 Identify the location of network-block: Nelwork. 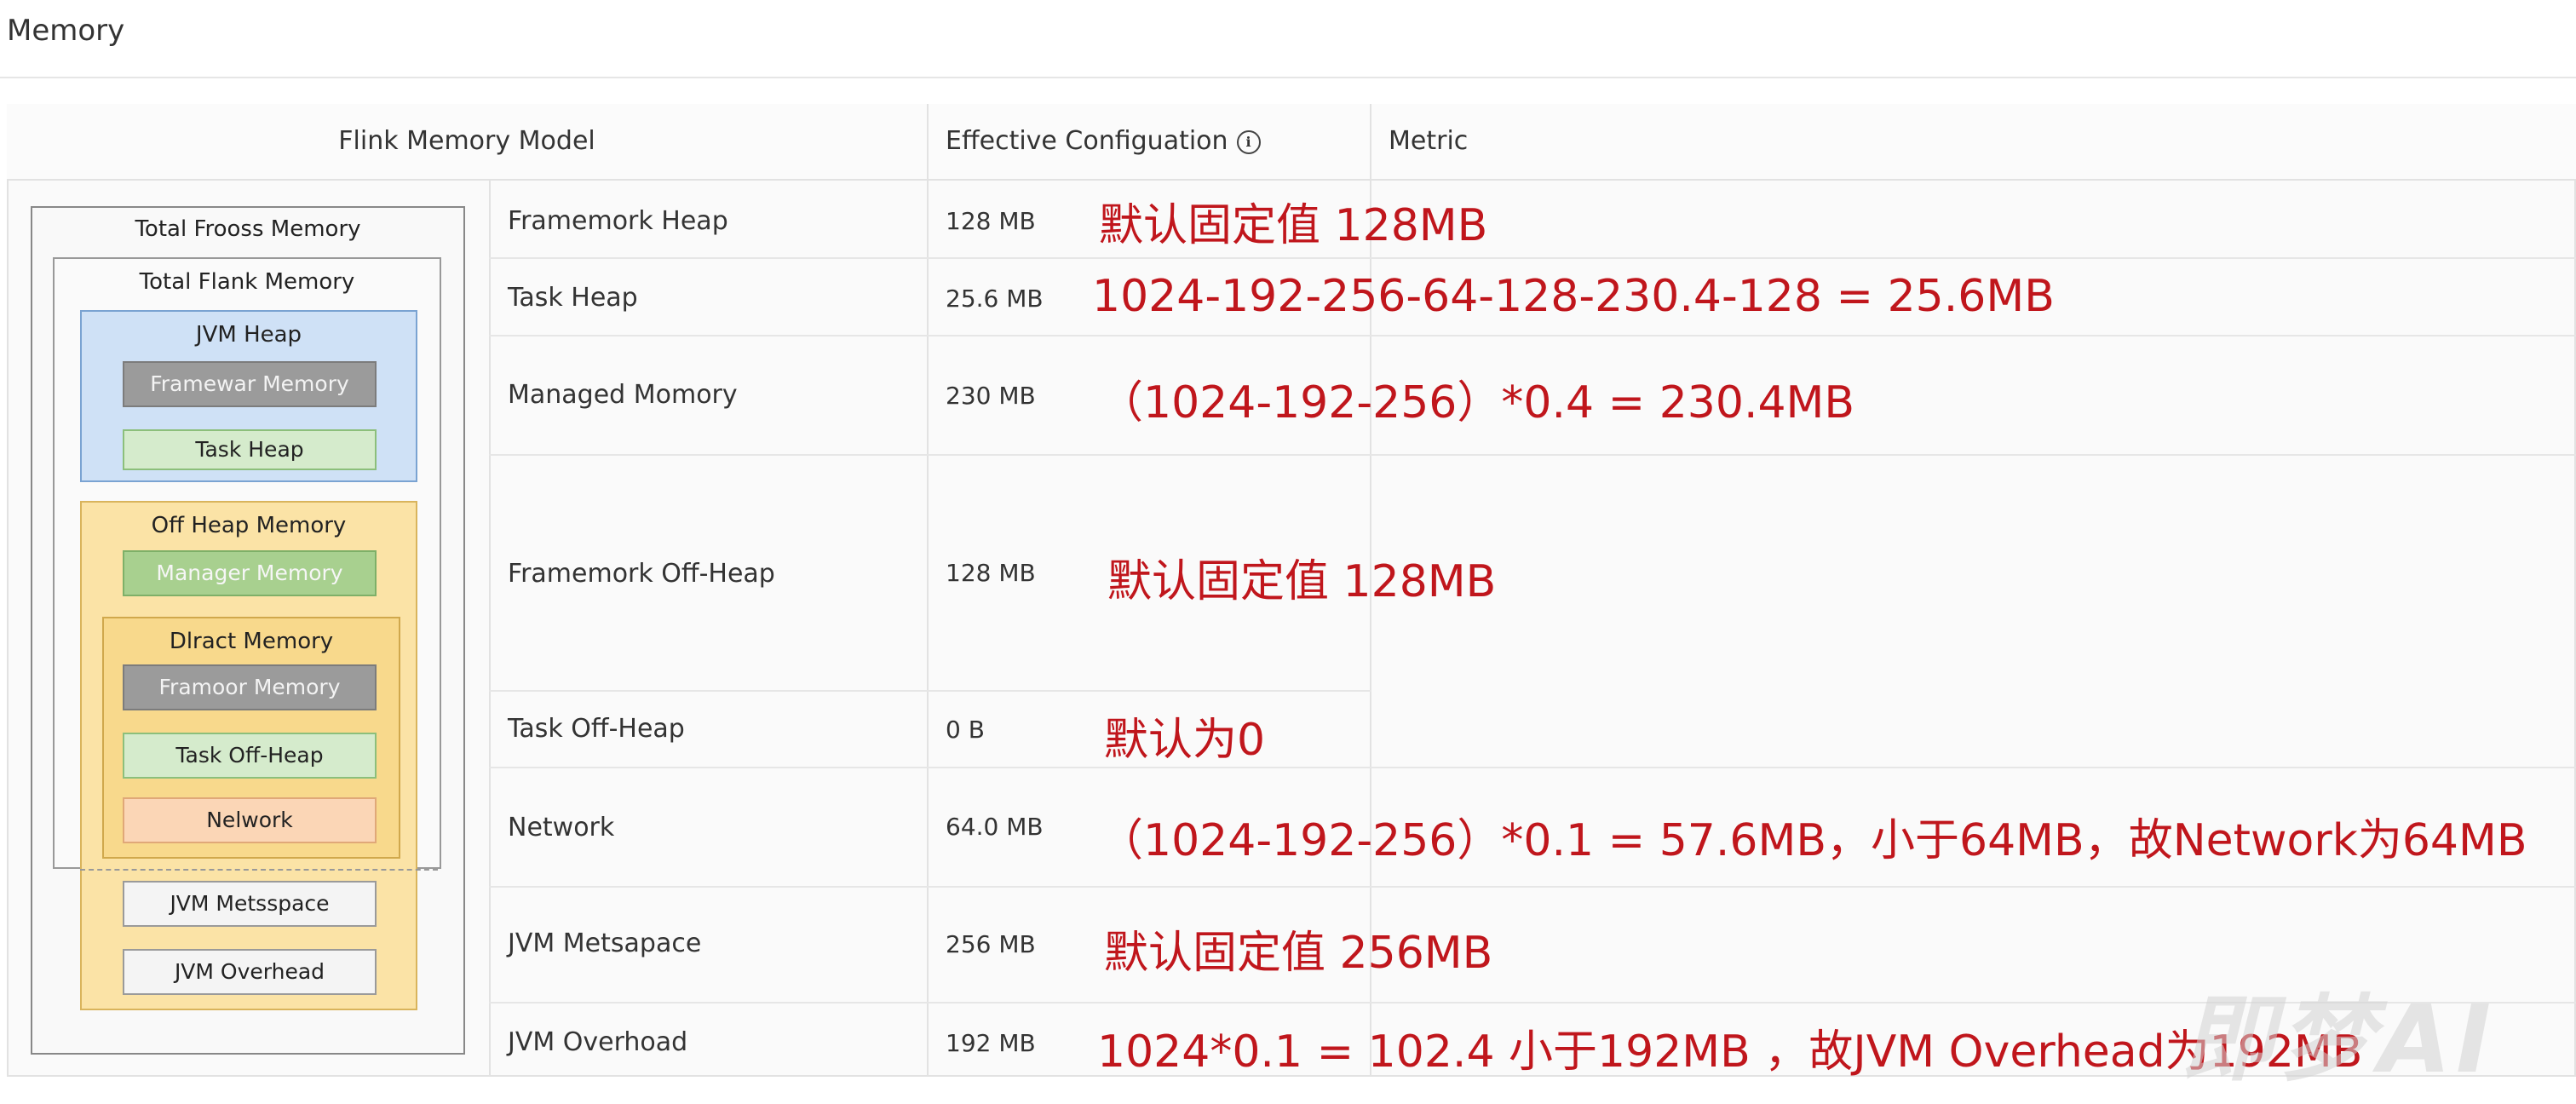
(250, 820).